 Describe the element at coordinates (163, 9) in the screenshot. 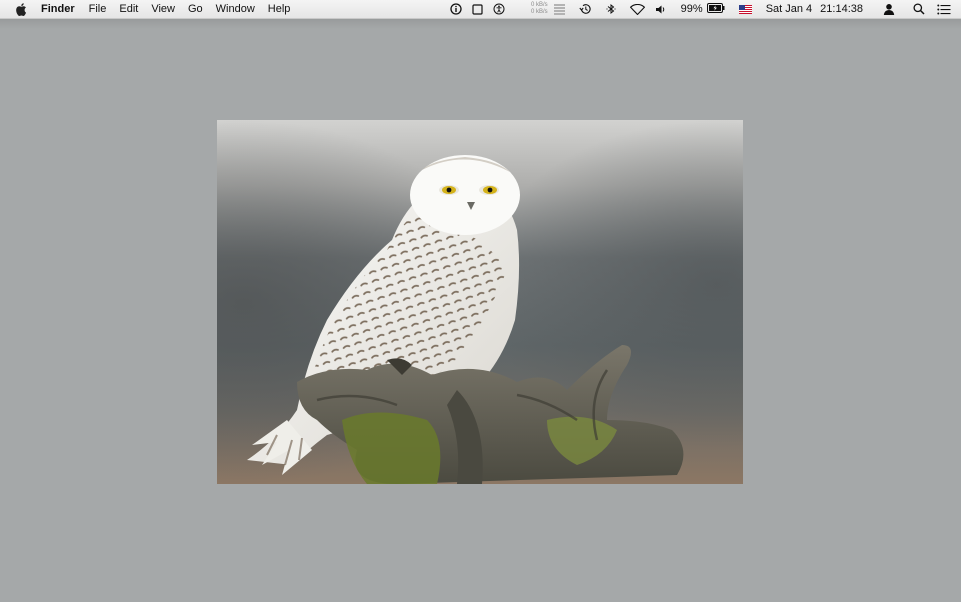

I see `menu-view: View` at that location.